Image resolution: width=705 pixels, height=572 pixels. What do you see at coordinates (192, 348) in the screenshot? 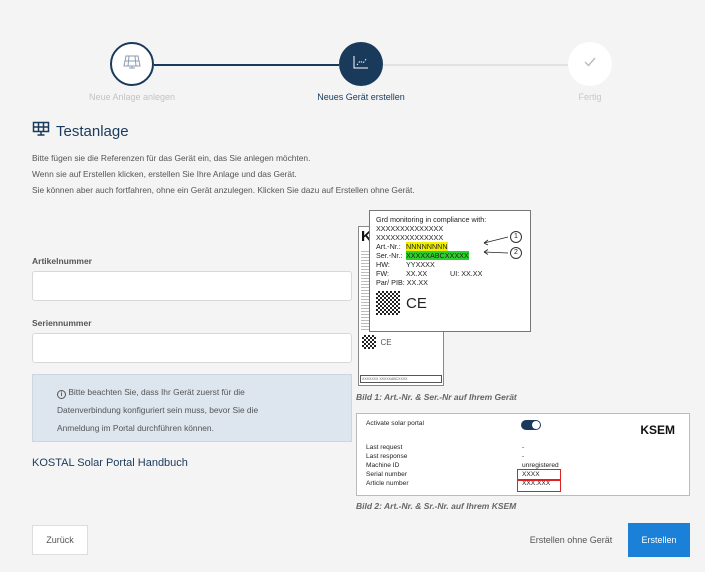
I see `serial-number-input` at bounding box center [192, 348].